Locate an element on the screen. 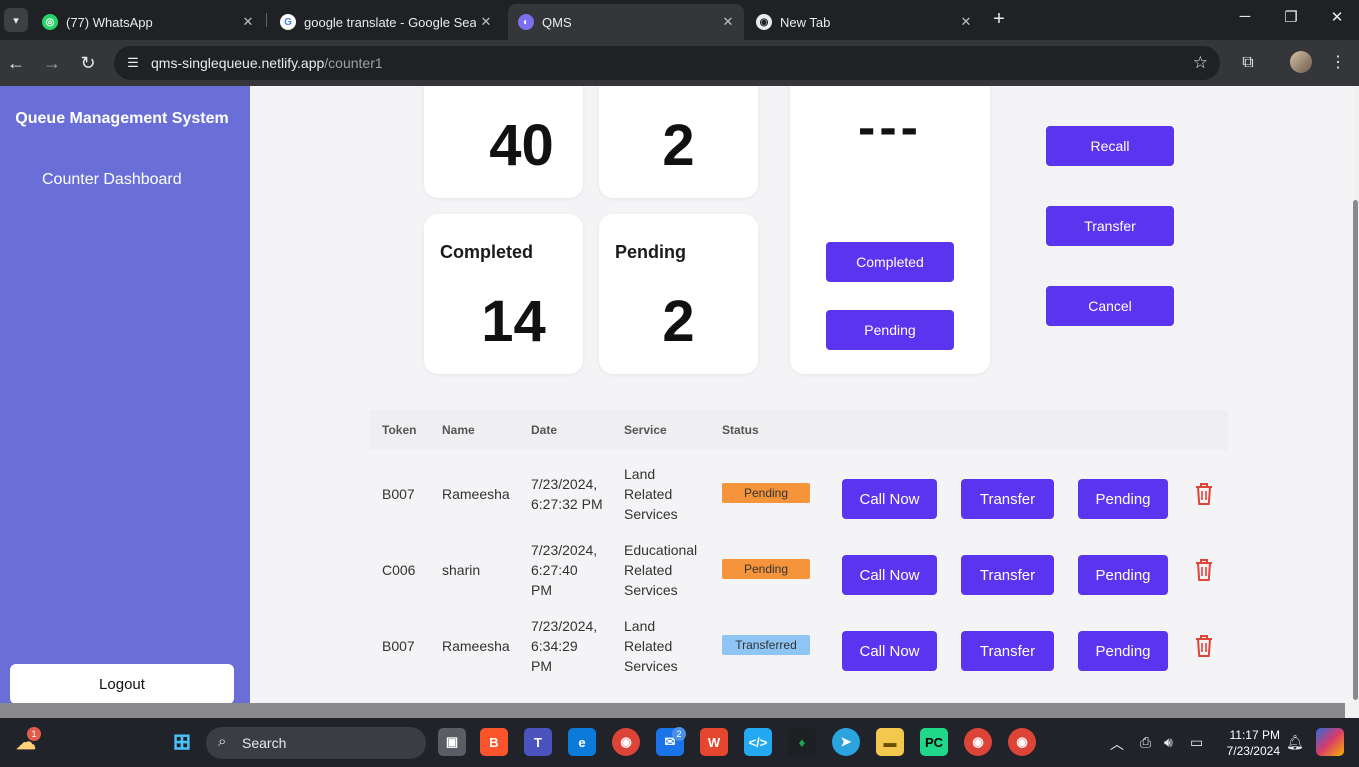 The height and width of the screenshot is (767, 1359). window-close-icon: ✕ is located at coordinates (1337, 17).